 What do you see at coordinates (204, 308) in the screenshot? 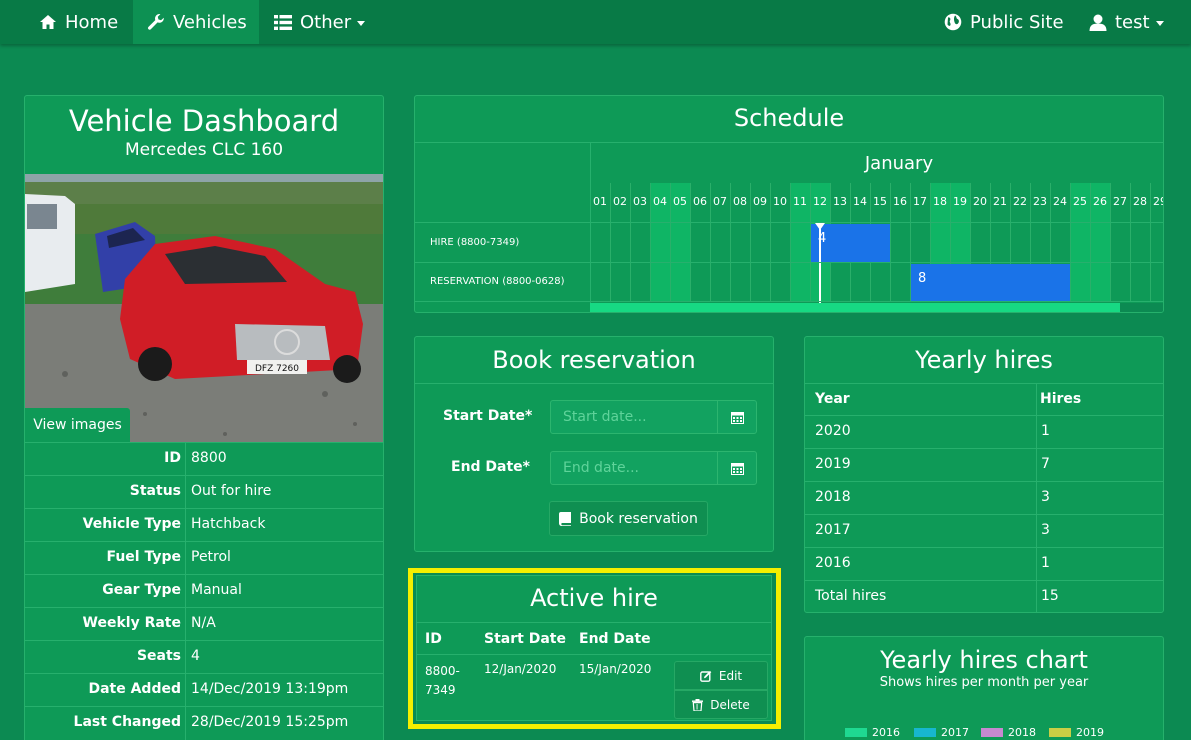
I see `vehicle-photo: DFZ 7260 View images` at bounding box center [204, 308].